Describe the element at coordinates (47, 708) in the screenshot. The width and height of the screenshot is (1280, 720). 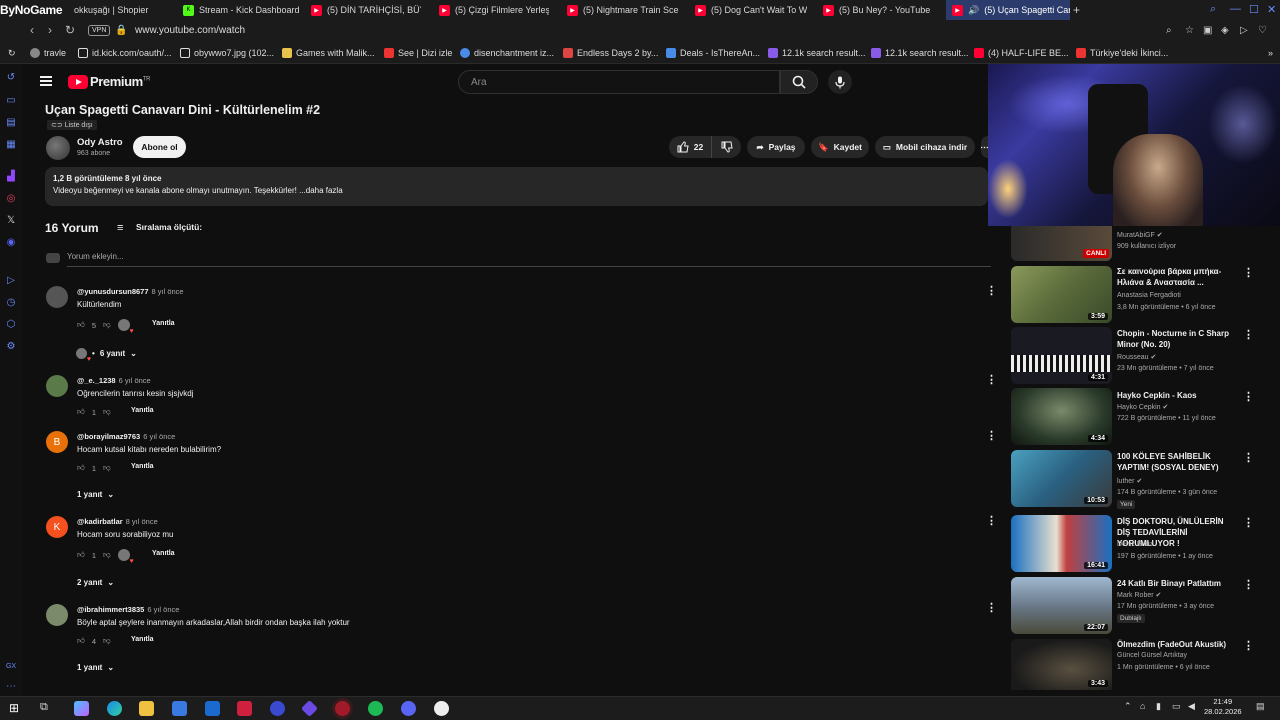
I see `task-view-icon: ⧉` at that location.